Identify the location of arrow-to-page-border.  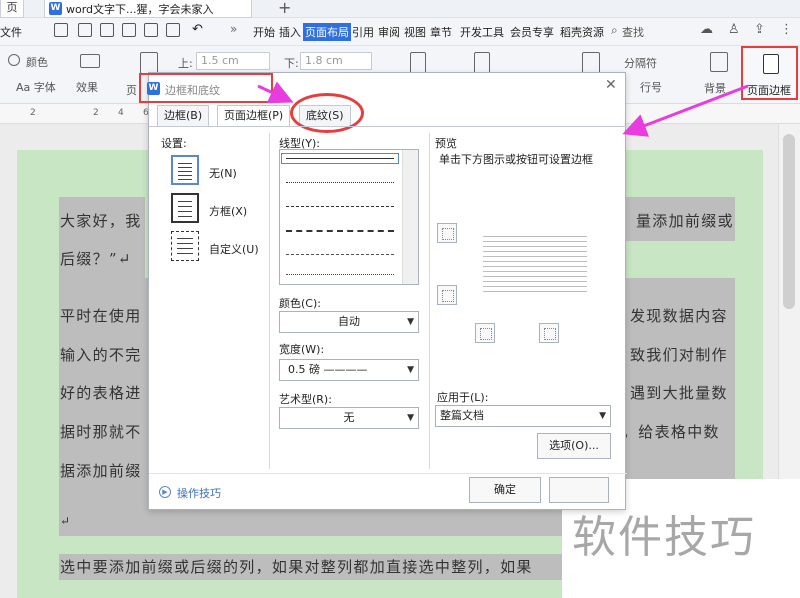
(685, 110).